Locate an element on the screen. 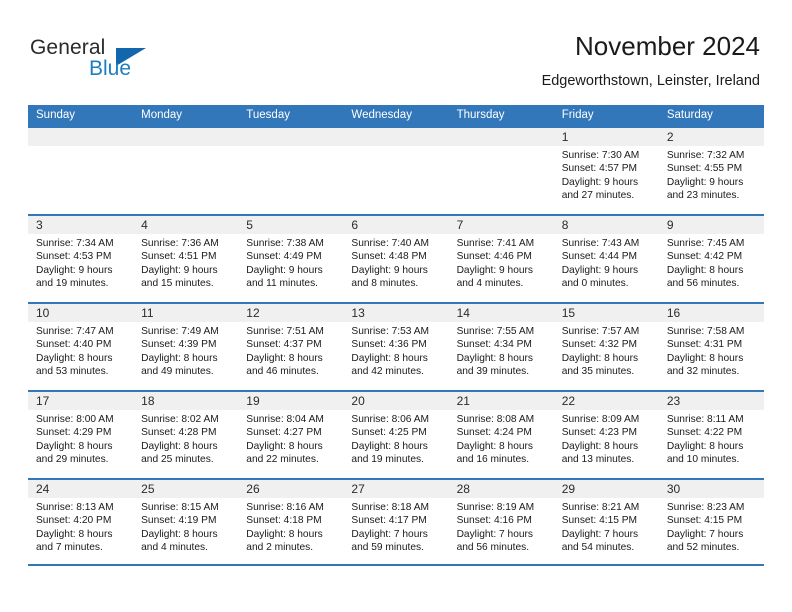 Image resolution: width=792 pixels, height=612 pixels. day-number: 8 is located at coordinates (606, 225).